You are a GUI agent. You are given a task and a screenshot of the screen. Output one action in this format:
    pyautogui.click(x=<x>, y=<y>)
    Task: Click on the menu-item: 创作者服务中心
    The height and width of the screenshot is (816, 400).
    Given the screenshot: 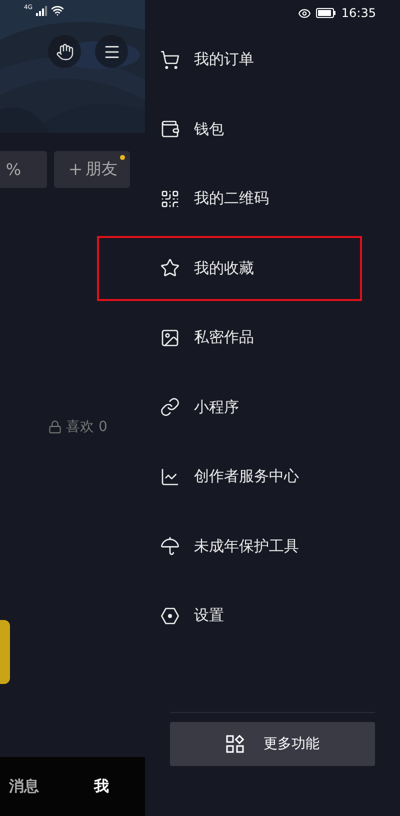 What is the action you would take?
    pyautogui.click(x=272, y=477)
    